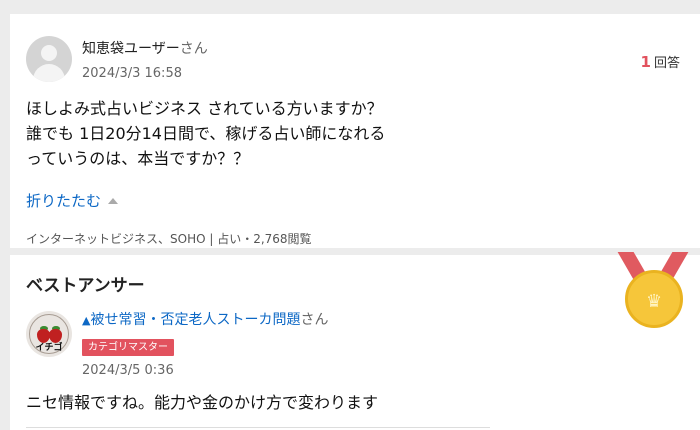  I want to click on questioner-name: 知恵袋ユーザーさん, so click(145, 49).